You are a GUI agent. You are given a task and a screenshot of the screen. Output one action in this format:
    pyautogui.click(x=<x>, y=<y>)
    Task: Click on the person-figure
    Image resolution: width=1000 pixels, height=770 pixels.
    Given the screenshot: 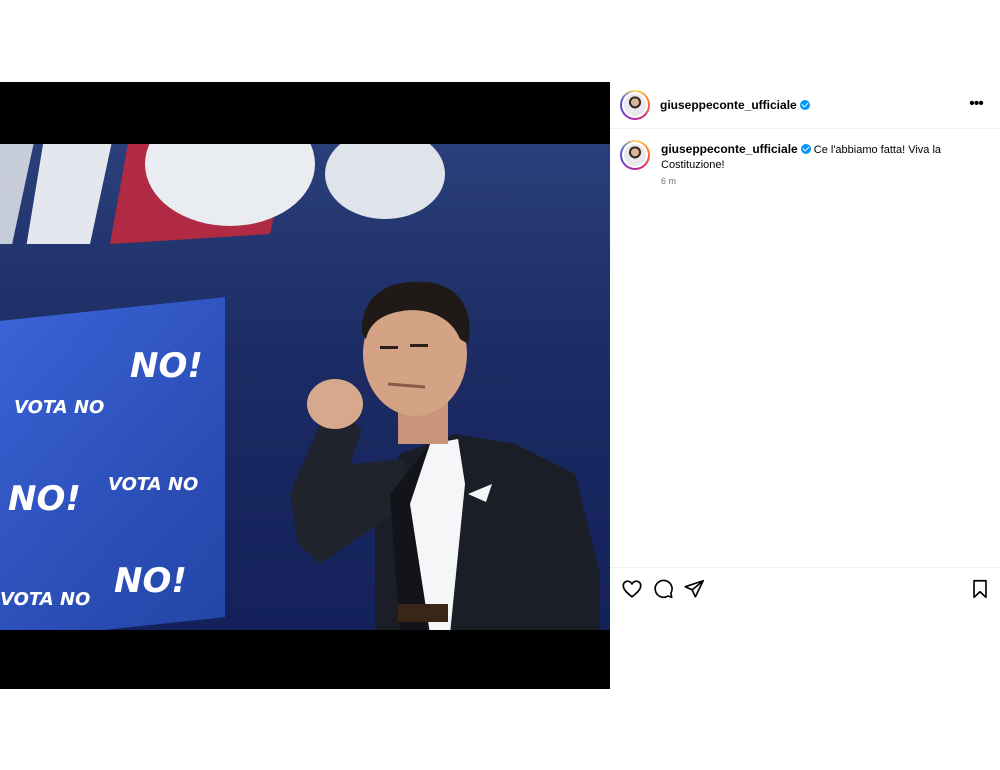 What is the action you would take?
    pyautogui.click(x=445, y=455)
    